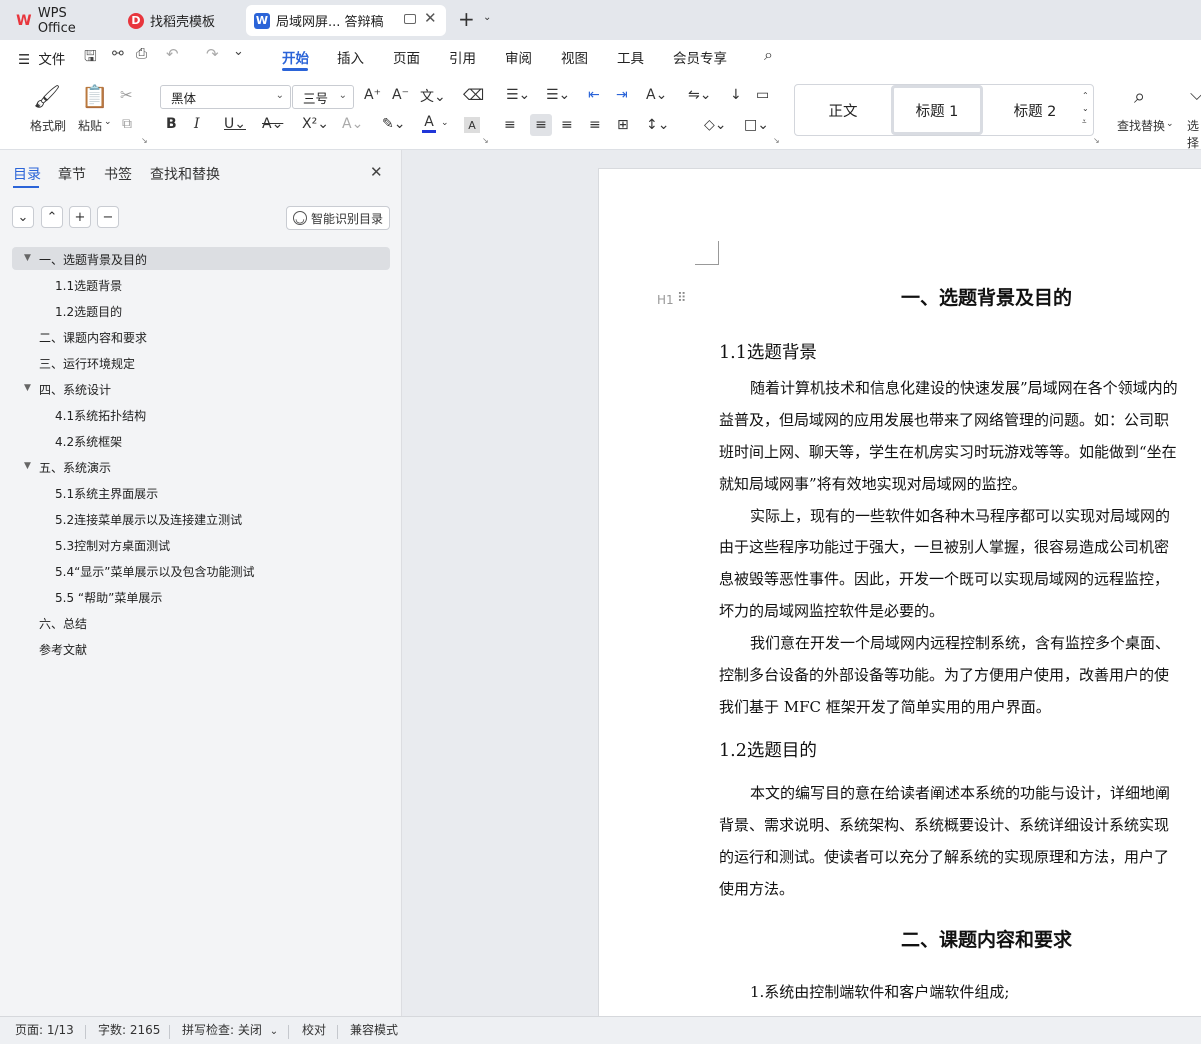 The height and width of the screenshot is (1044, 1201). I want to click on char-shading-icon: A, so click(472, 125).